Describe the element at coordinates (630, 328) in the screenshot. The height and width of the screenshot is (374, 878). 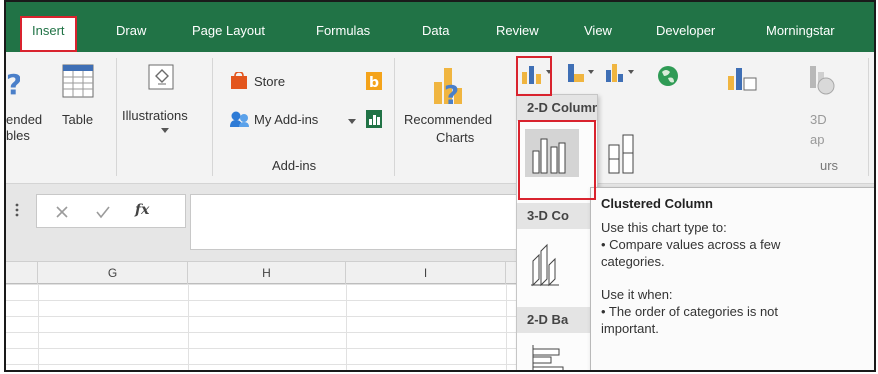
I see `tooltip-text: important.` at that location.